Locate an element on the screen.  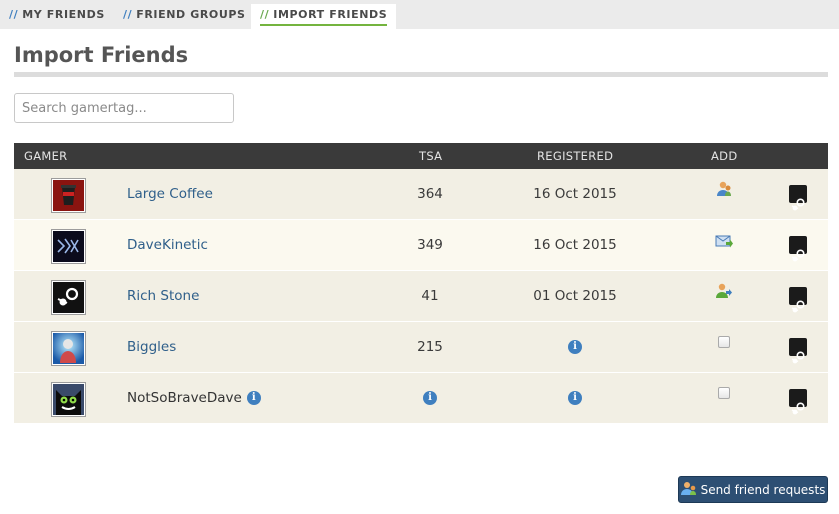
tab-my-friends: //MY FRIENDS is located at coordinates (57, 16).